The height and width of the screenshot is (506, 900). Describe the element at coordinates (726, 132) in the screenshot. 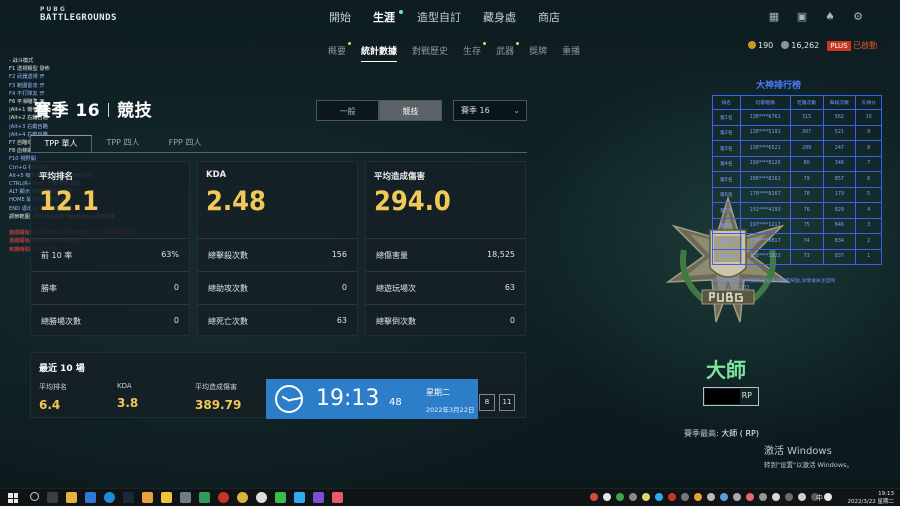

I see `leaderboard-cell: 第2名` at that location.